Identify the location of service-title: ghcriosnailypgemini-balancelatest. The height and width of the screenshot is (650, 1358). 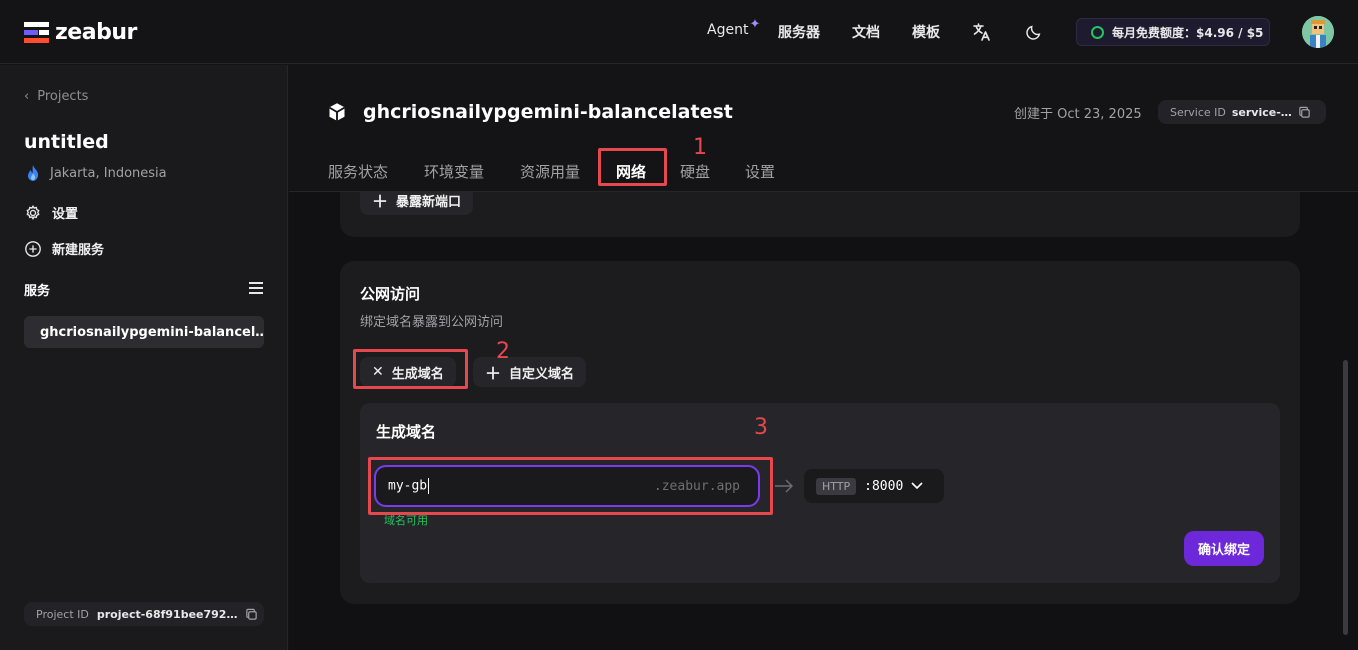
(530, 112).